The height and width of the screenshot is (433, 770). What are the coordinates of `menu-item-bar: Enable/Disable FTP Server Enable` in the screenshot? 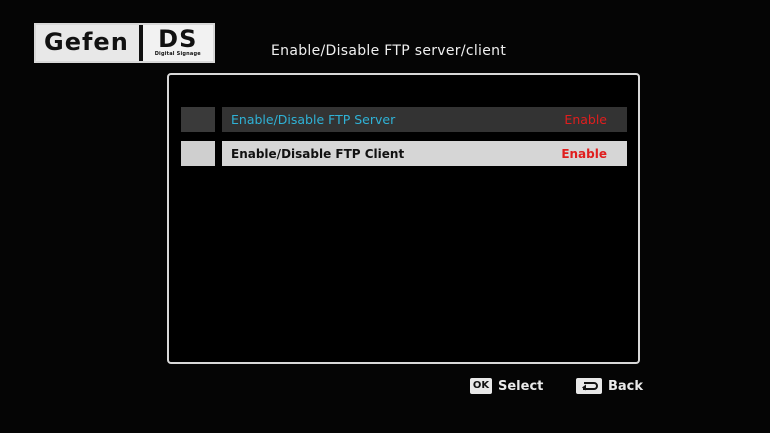 It's located at (424, 119).